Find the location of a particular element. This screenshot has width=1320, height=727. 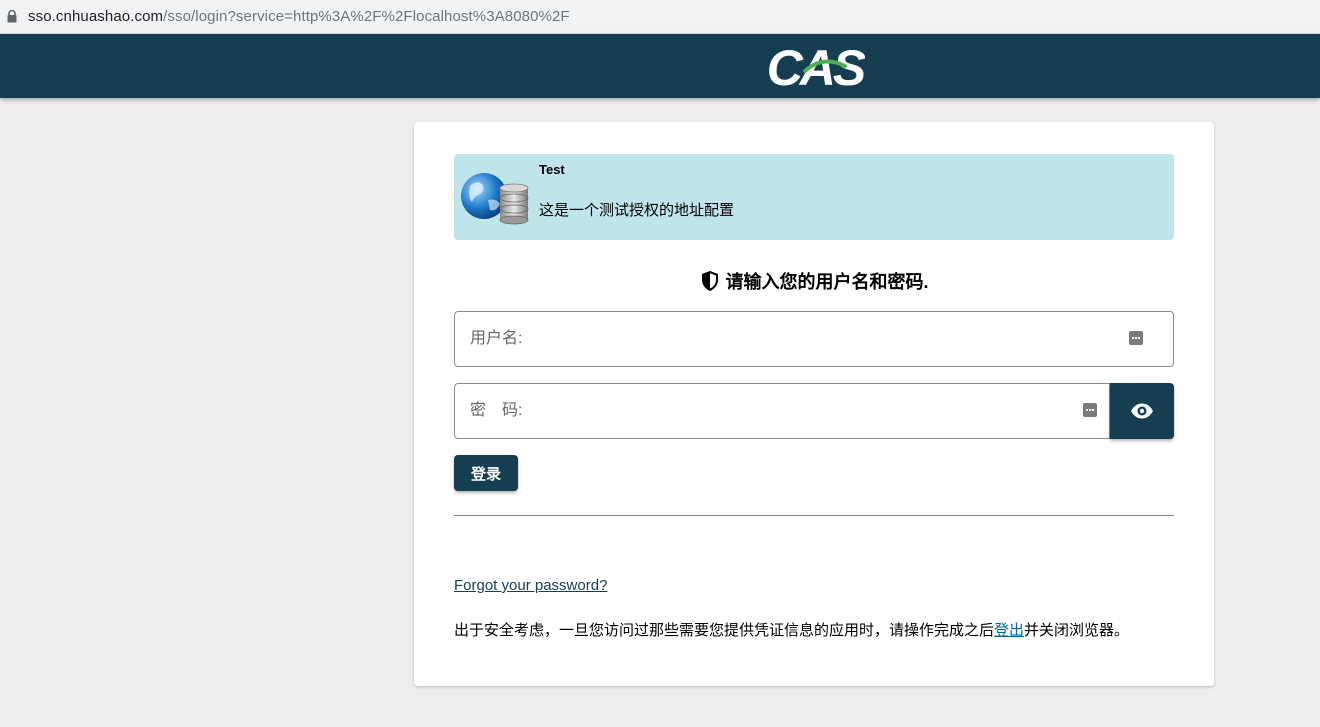

service-title: Test is located at coordinates (552, 169).